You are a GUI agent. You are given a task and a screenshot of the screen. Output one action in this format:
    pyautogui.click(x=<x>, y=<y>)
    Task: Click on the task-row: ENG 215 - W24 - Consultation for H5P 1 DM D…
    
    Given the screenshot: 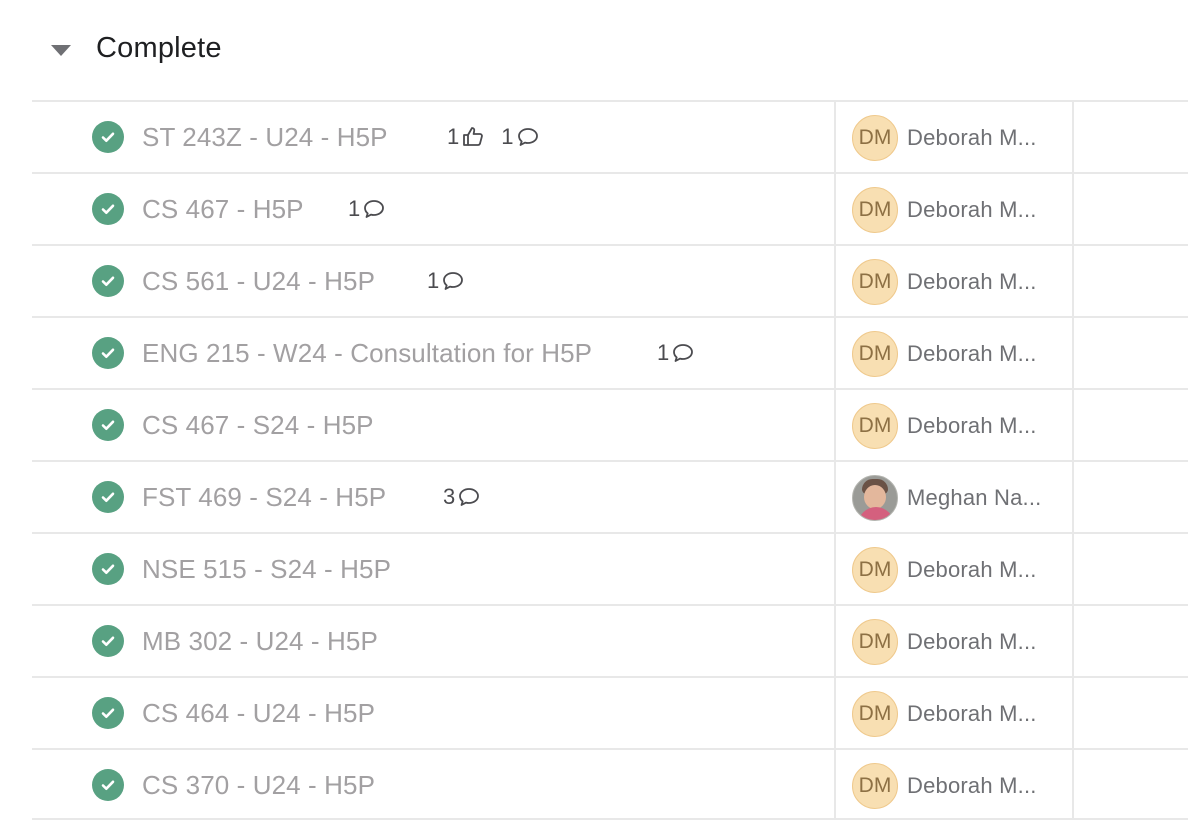 What is the action you would take?
    pyautogui.click(x=610, y=352)
    